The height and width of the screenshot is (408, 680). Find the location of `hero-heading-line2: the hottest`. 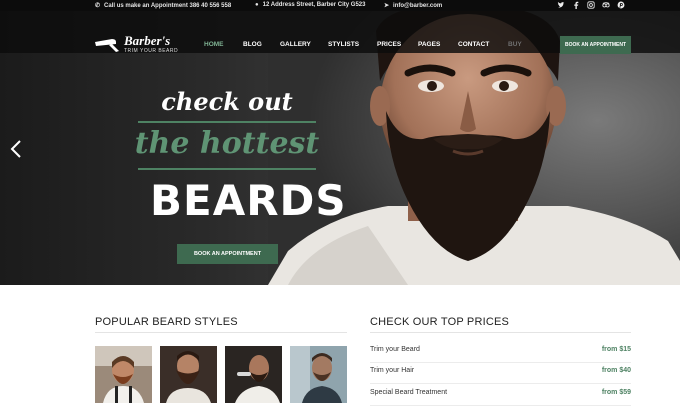

hero-heading-line2: the hottest is located at coordinates (227, 143).